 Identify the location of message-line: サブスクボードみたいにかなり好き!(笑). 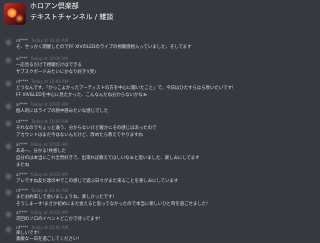
(56, 72).